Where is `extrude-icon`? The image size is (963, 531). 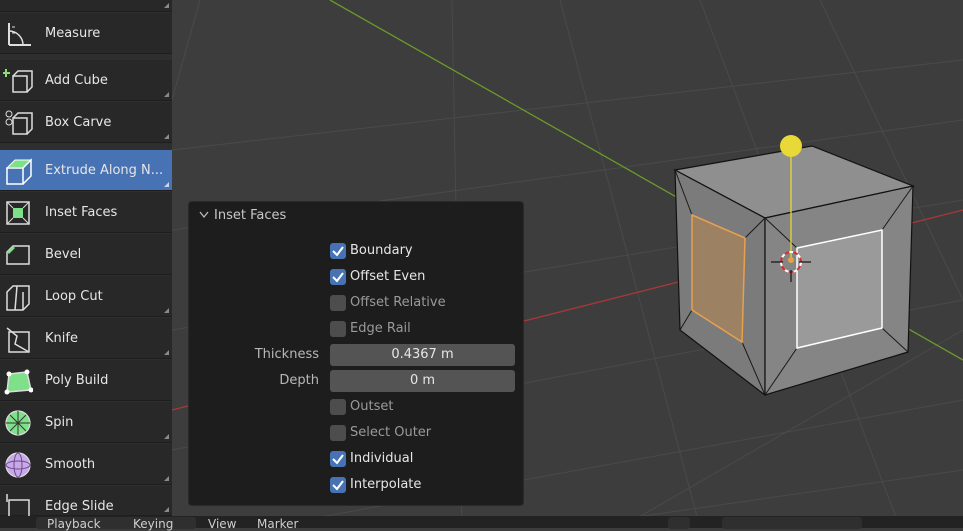 extrude-icon is located at coordinates (19, 171).